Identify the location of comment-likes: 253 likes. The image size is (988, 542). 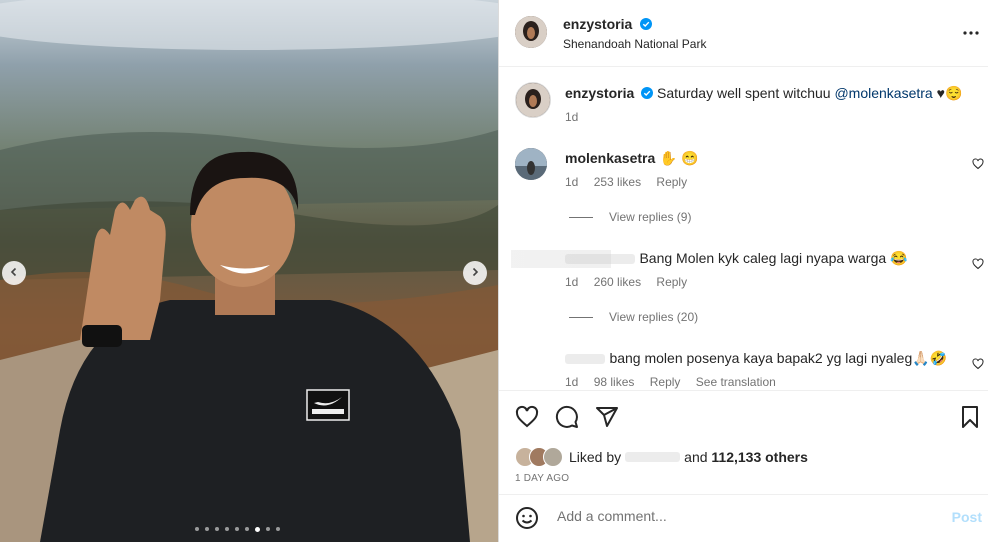
(617, 182).